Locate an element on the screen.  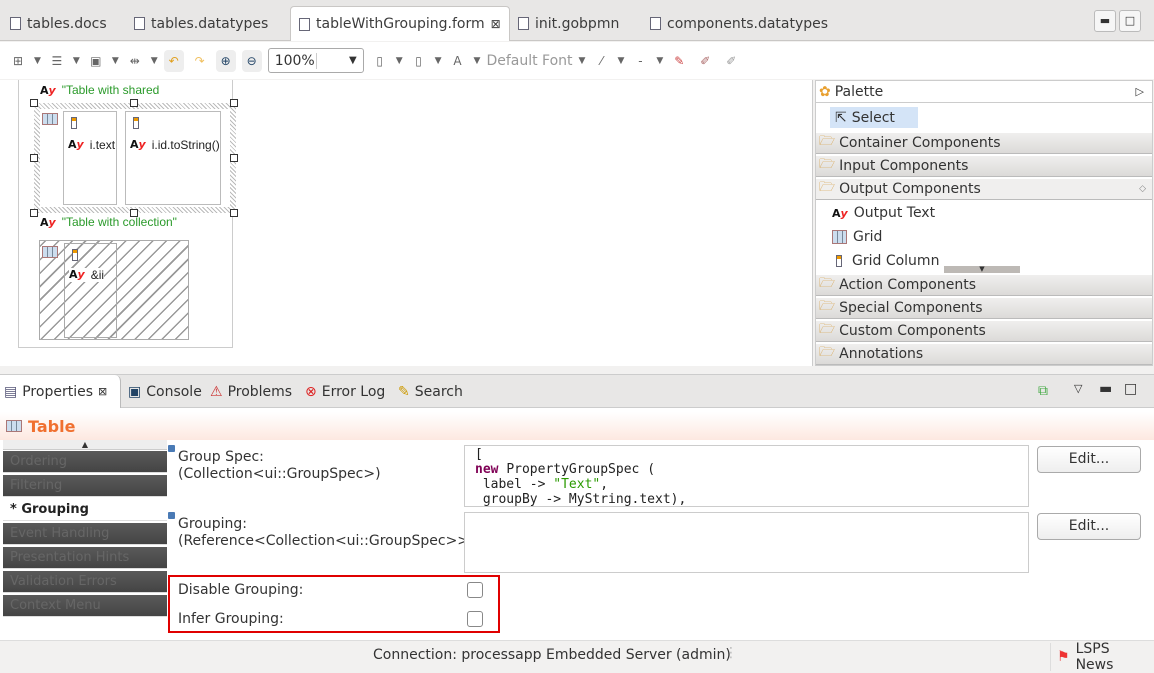
palette-item-grid-column: Grid Column is located at coordinates (885, 261).